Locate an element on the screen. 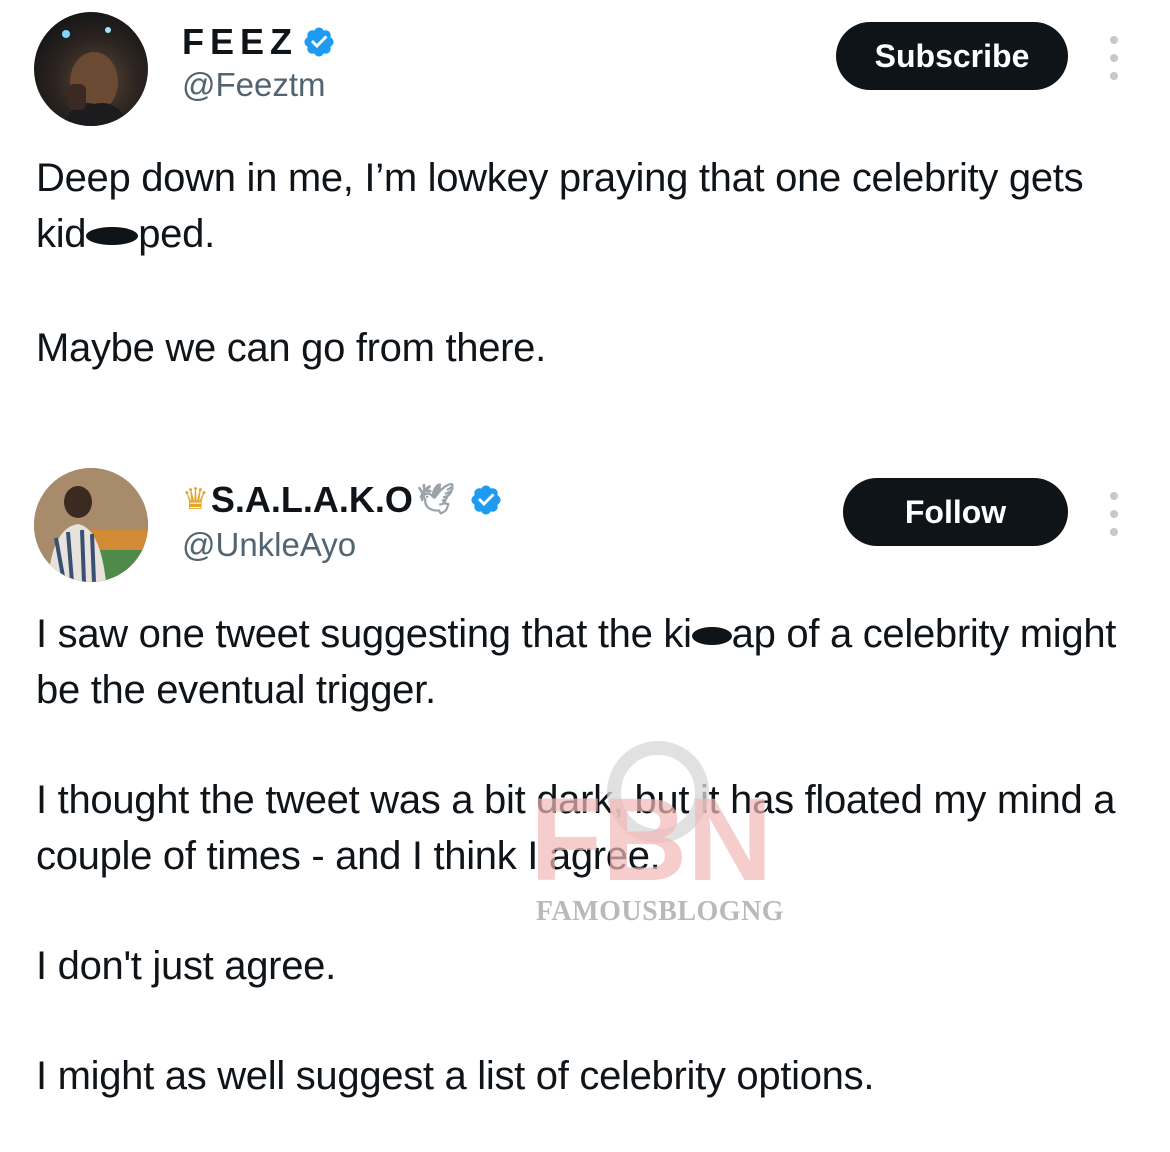 This screenshot has height=1152, width=1170. tweet-paragraph: I don't just agree. is located at coordinates (186, 966).